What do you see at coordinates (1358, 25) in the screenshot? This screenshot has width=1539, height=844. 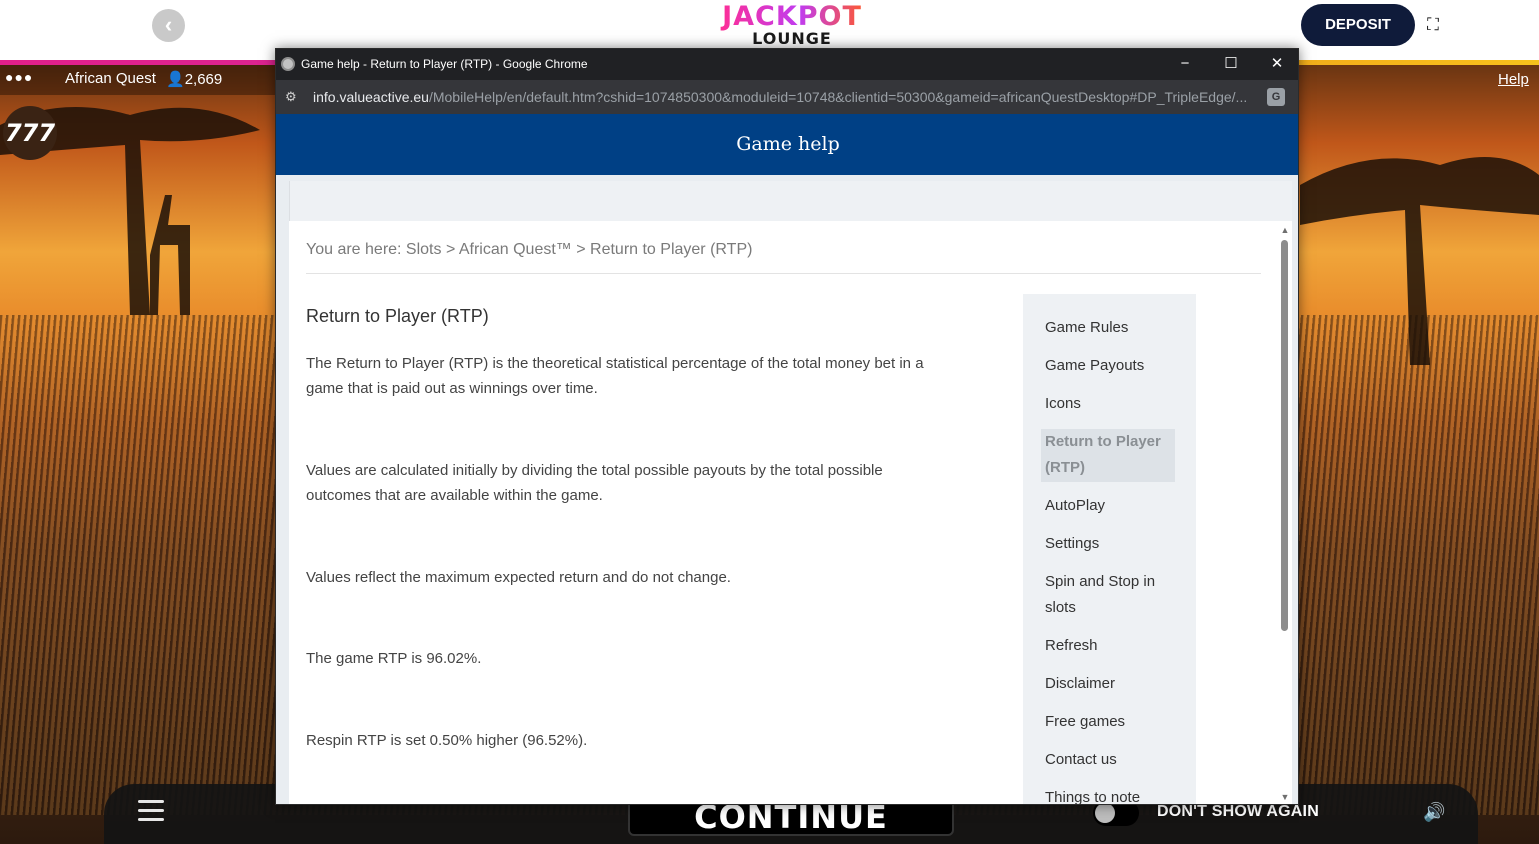 I see `deposit-button: DEPOSIT` at bounding box center [1358, 25].